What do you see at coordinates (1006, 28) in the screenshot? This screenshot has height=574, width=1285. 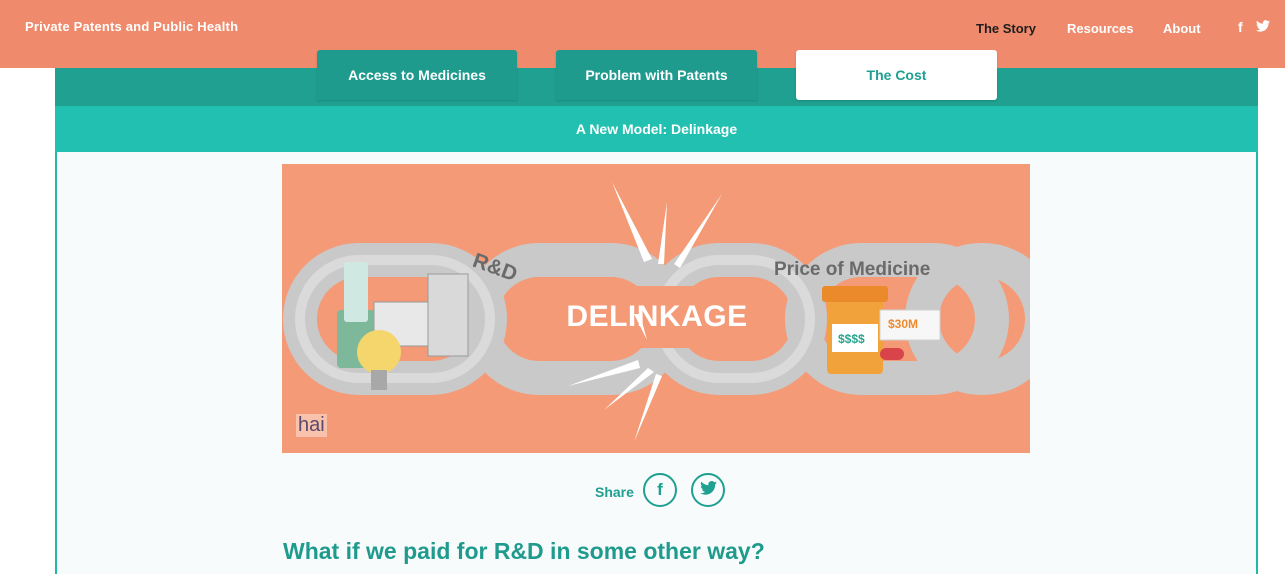 I see `nav-the-story: The Story` at bounding box center [1006, 28].